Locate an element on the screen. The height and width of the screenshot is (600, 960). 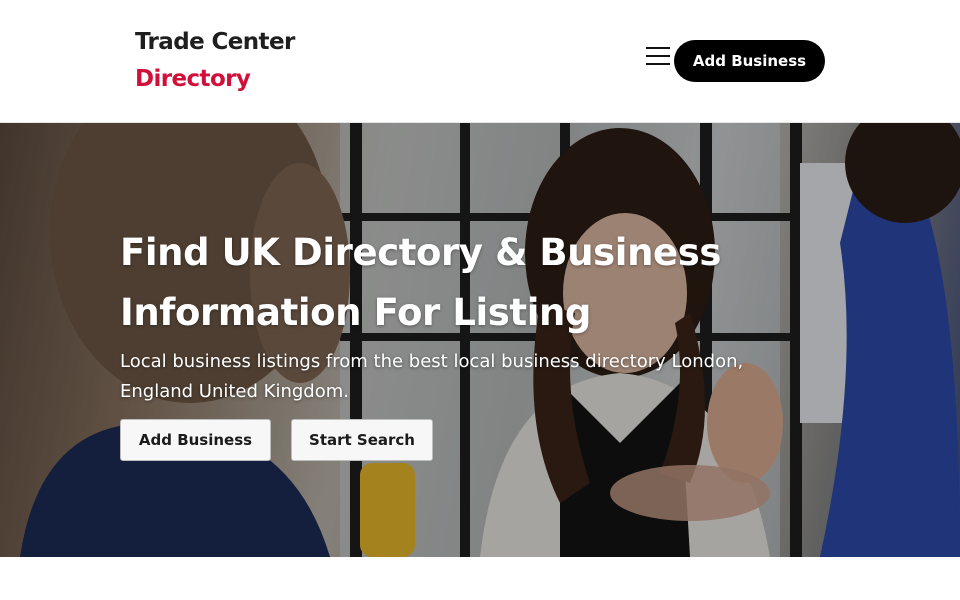
header-add-business-button: Add Business is located at coordinates (749, 61).